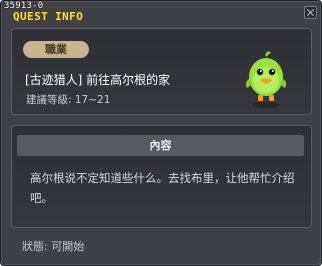 The image size is (322, 266). Describe the element at coordinates (98, 80) in the screenshot. I see `quest-name: [古迹猎人] 前往高尔根的家` at that location.